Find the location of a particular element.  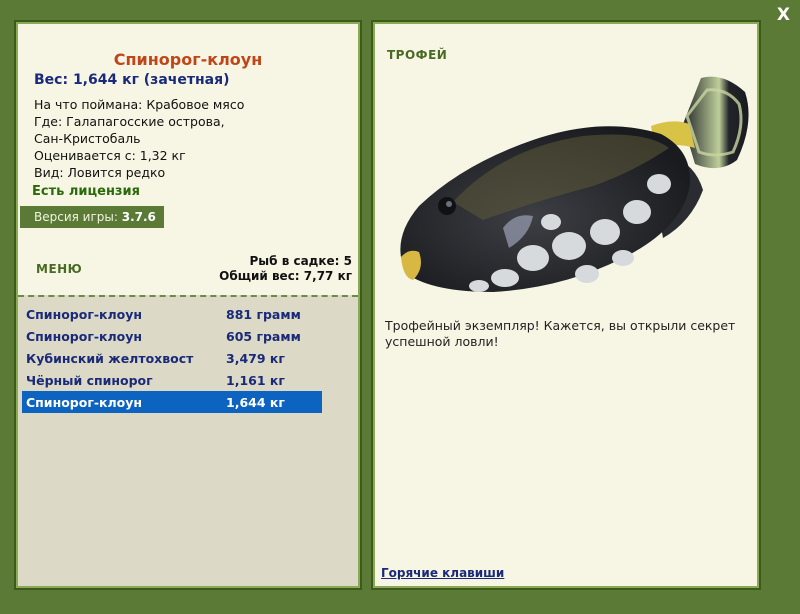

hotkeys-link: Горячие клавиши is located at coordinates (442, 573).